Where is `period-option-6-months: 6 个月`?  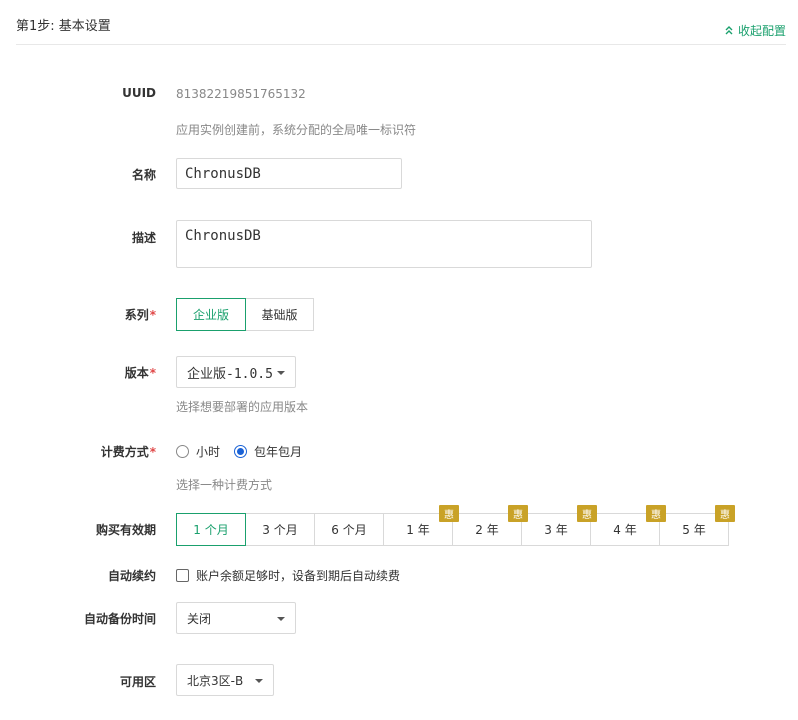 period-option-6-months: 6 个月 is located at coordinates (349, 529).